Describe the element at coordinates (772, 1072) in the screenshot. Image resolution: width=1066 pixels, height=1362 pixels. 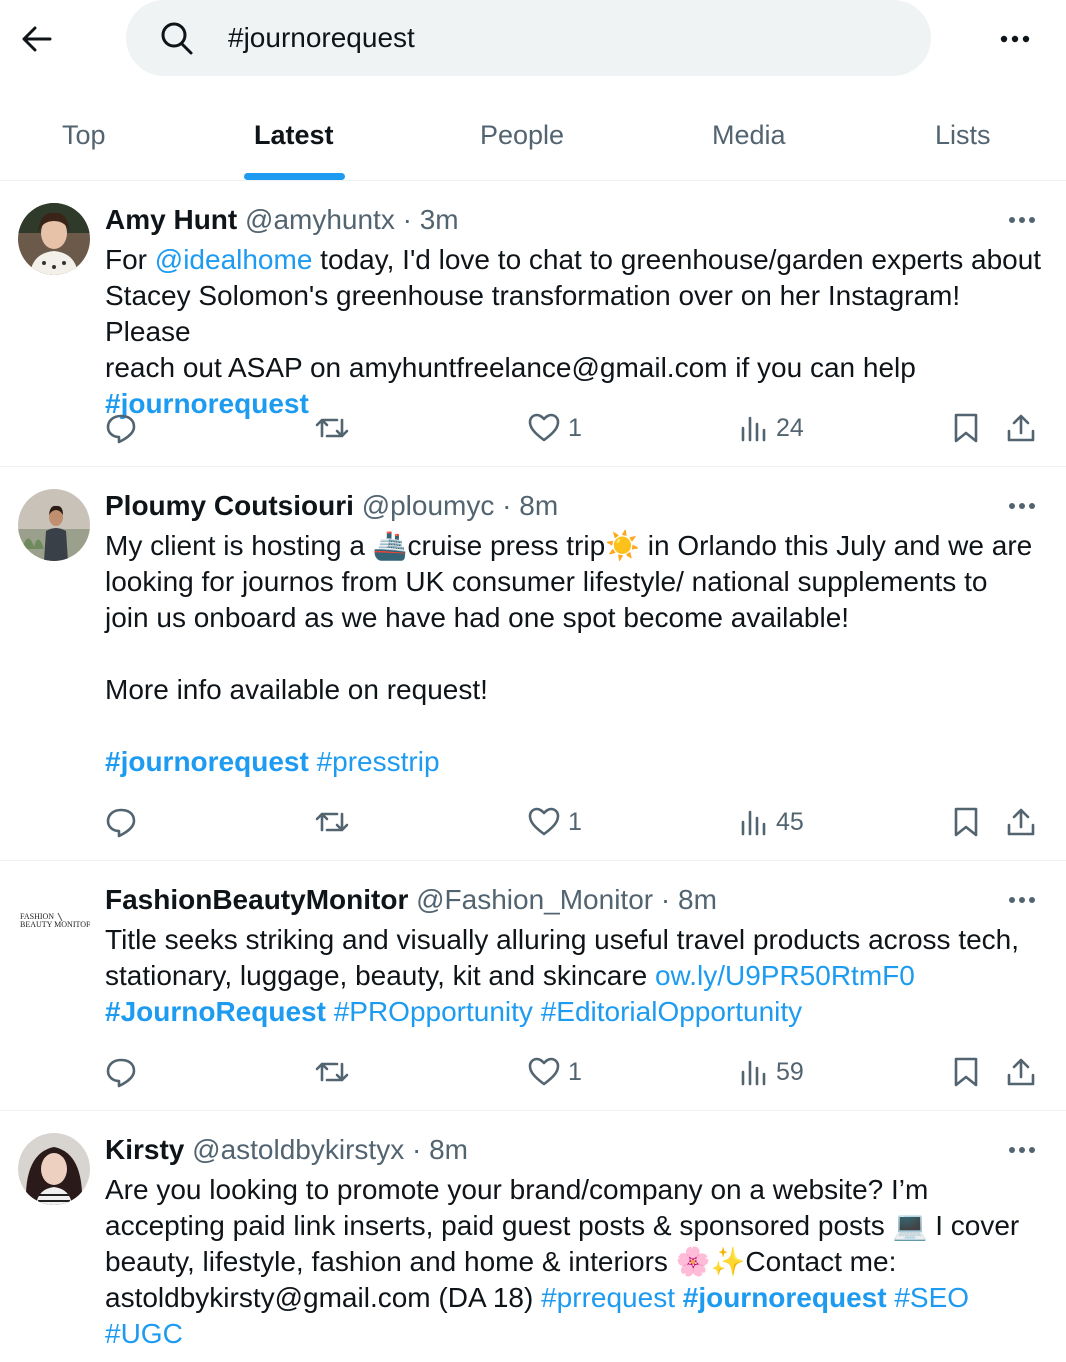
I see `views-button: 59` at that location.